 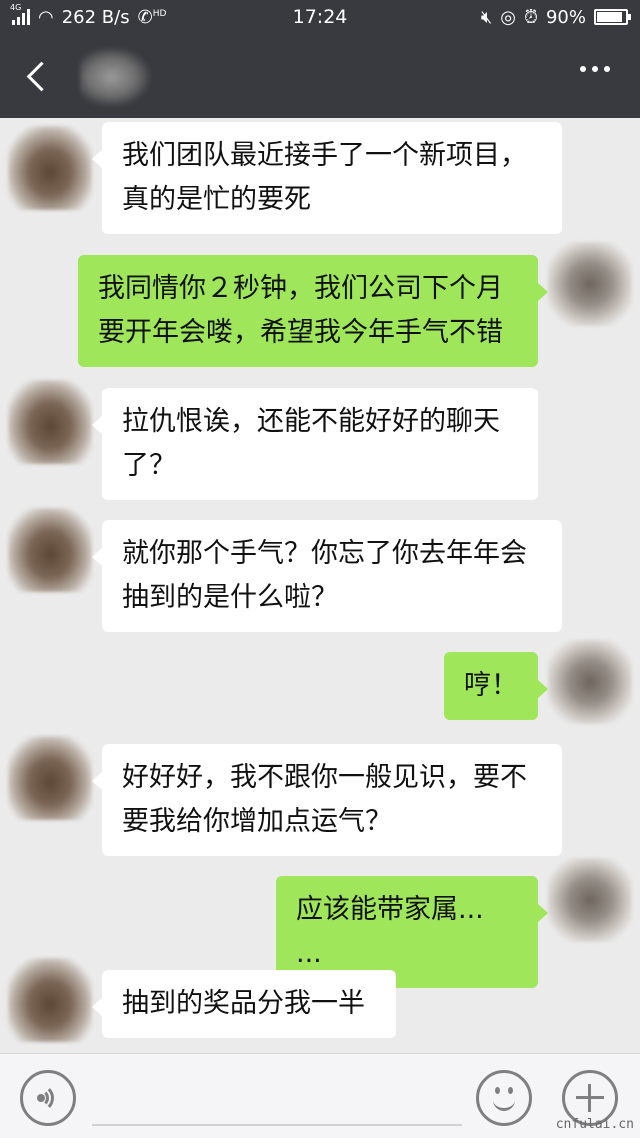 I want to click on message-line: 要开年会喽，希望我今年手气不错, so click(x=300, y=332).